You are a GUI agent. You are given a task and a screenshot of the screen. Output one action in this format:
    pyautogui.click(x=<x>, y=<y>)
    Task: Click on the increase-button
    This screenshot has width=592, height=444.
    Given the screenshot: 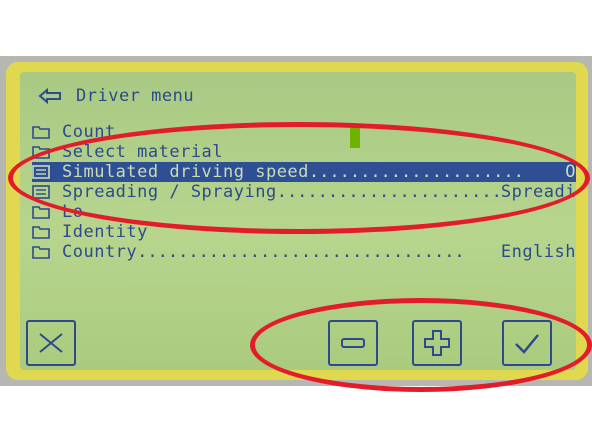 What is the action you would take?
    pyautogui.click(x=437, y=343)
    